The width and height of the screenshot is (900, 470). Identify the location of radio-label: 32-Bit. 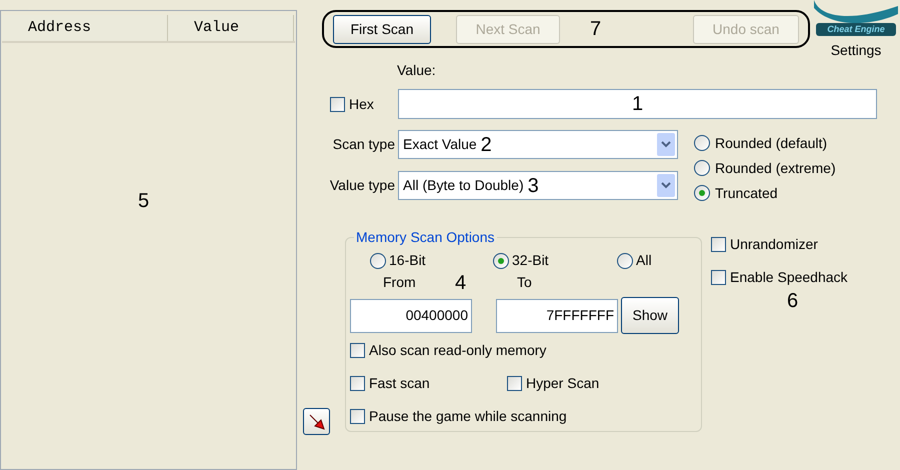
(530, 260).